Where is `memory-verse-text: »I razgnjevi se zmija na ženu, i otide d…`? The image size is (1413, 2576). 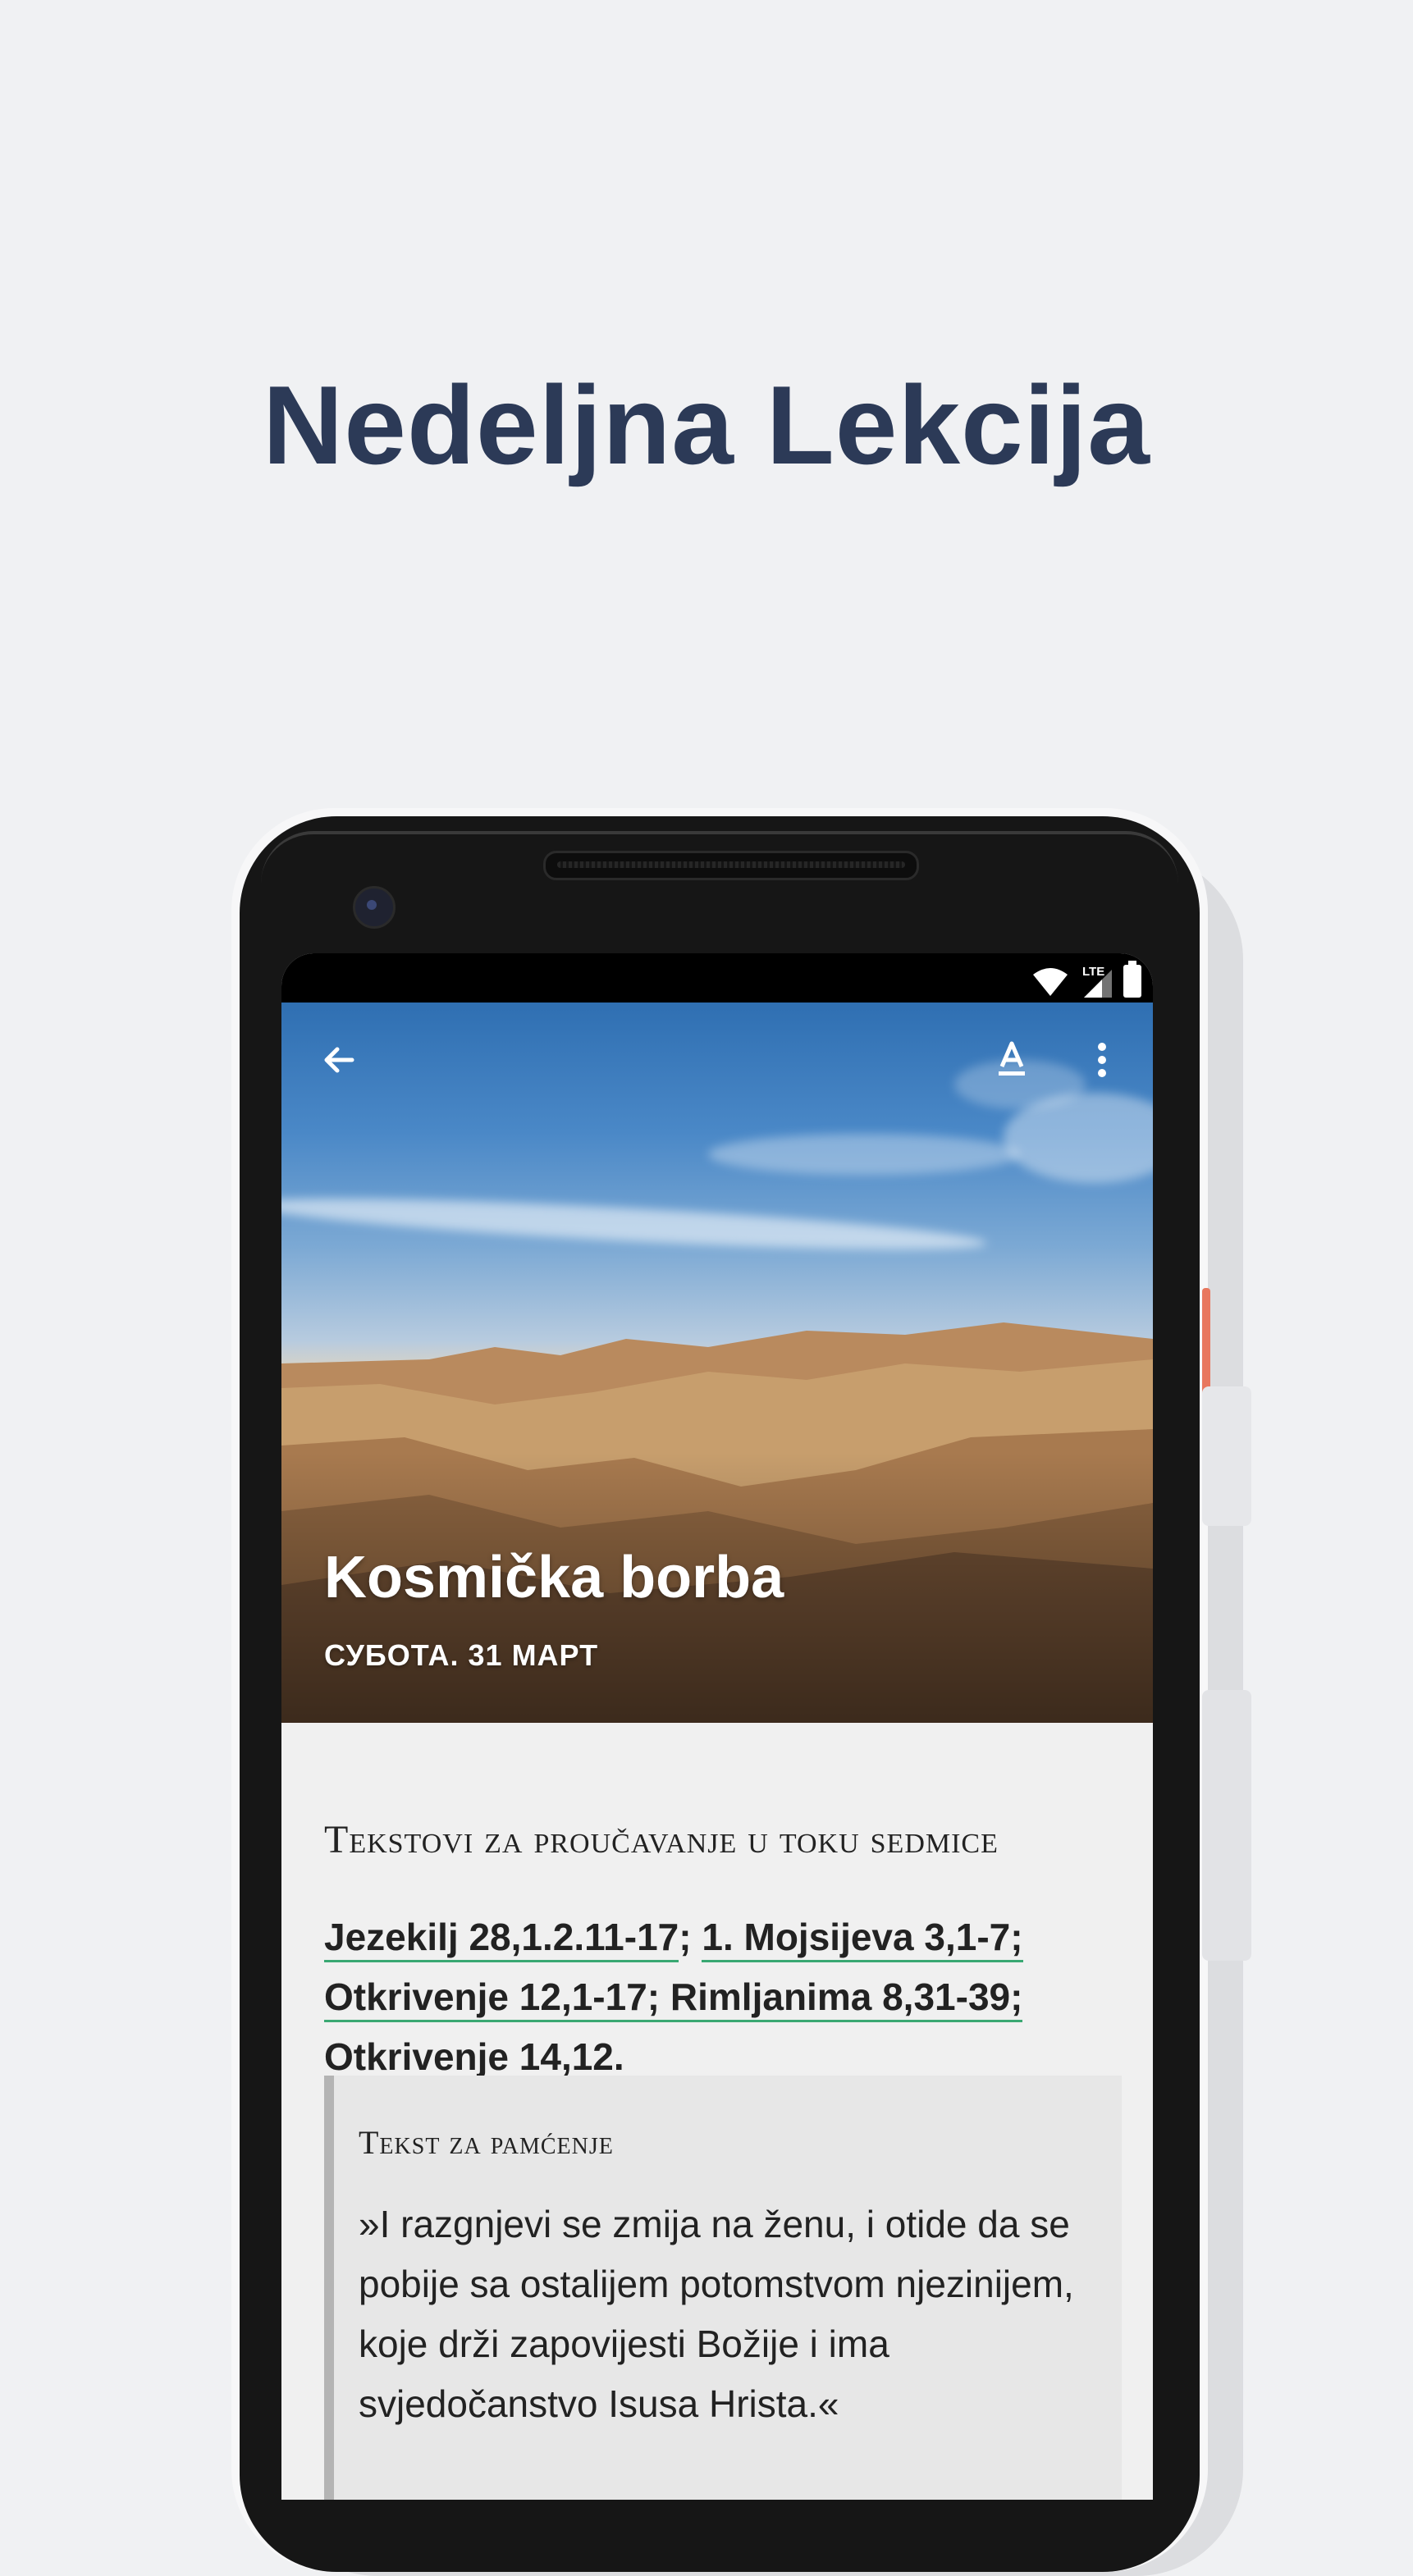
memory-verse-text: »I razgnjevi se zmija na ženu, i otide d… is located at coordinates (716, 2314).